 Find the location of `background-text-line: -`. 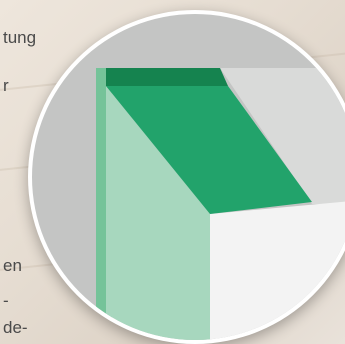

background-text-line: - is located at coordinates (6, 300).